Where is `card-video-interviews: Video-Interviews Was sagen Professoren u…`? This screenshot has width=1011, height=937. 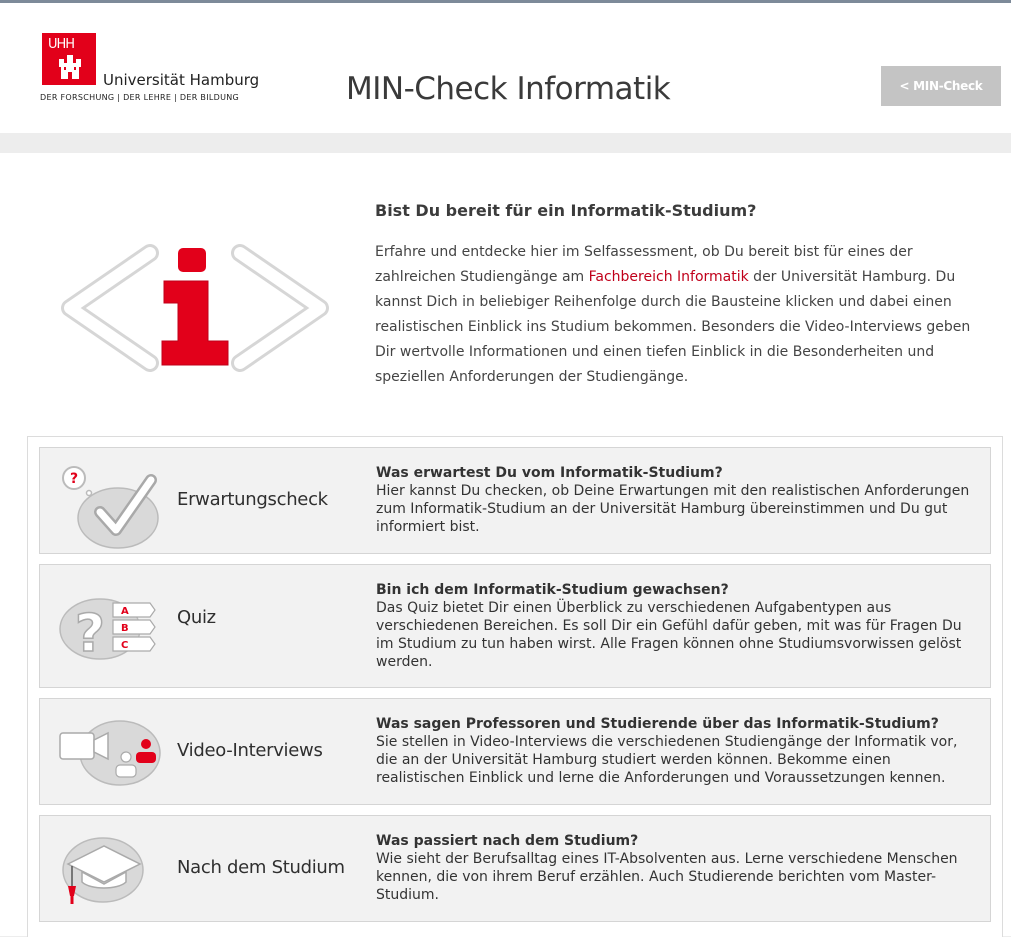 card-video-interviews: Video-Interviews Was sagen Professoren u… is located at coordinates (515, 751).